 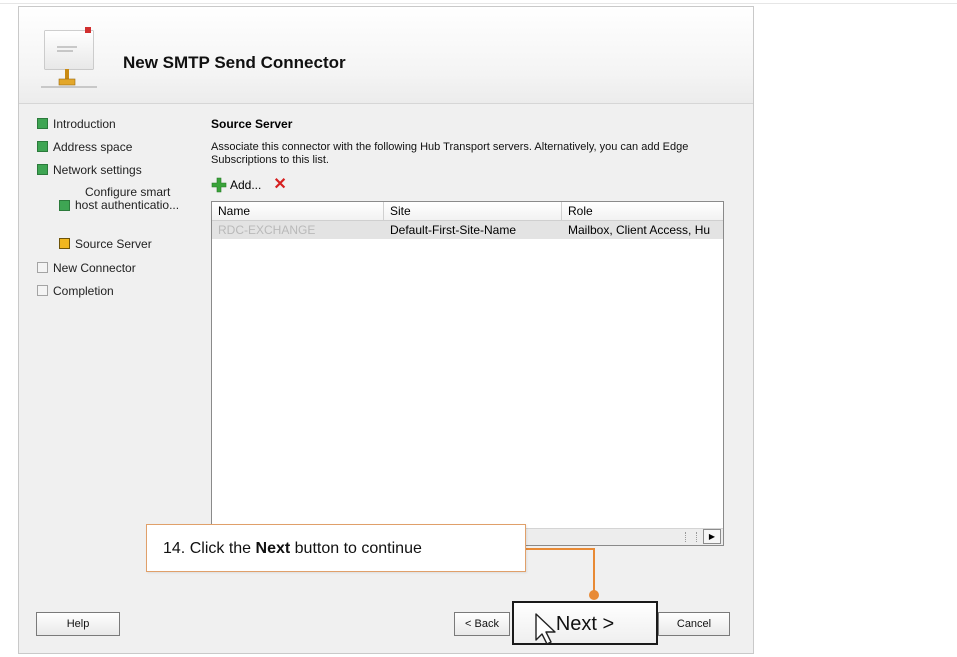 I want to click on cell-role: Mailbox, Client Access, Hu, so click(x=639, y=230).